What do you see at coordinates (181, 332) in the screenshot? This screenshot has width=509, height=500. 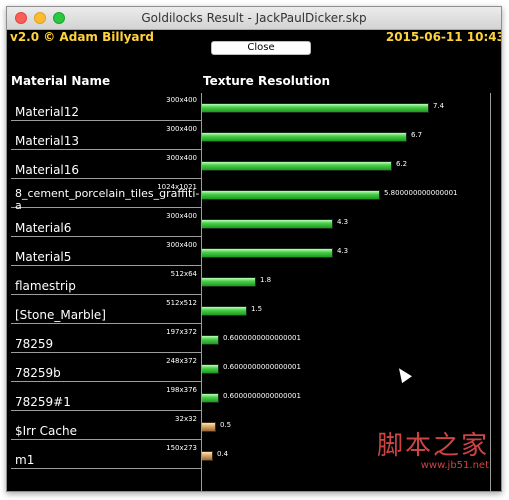 I see `texture-resolution: 197x372` at bounding box center [181, 332].